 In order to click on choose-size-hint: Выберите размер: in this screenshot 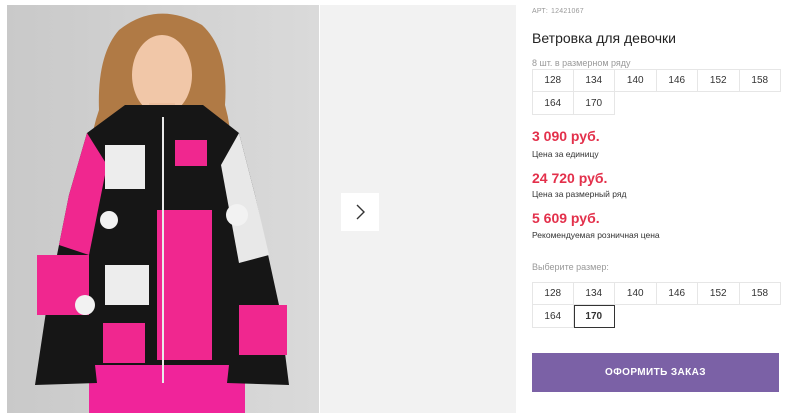, I will do `click(570, 267)`.